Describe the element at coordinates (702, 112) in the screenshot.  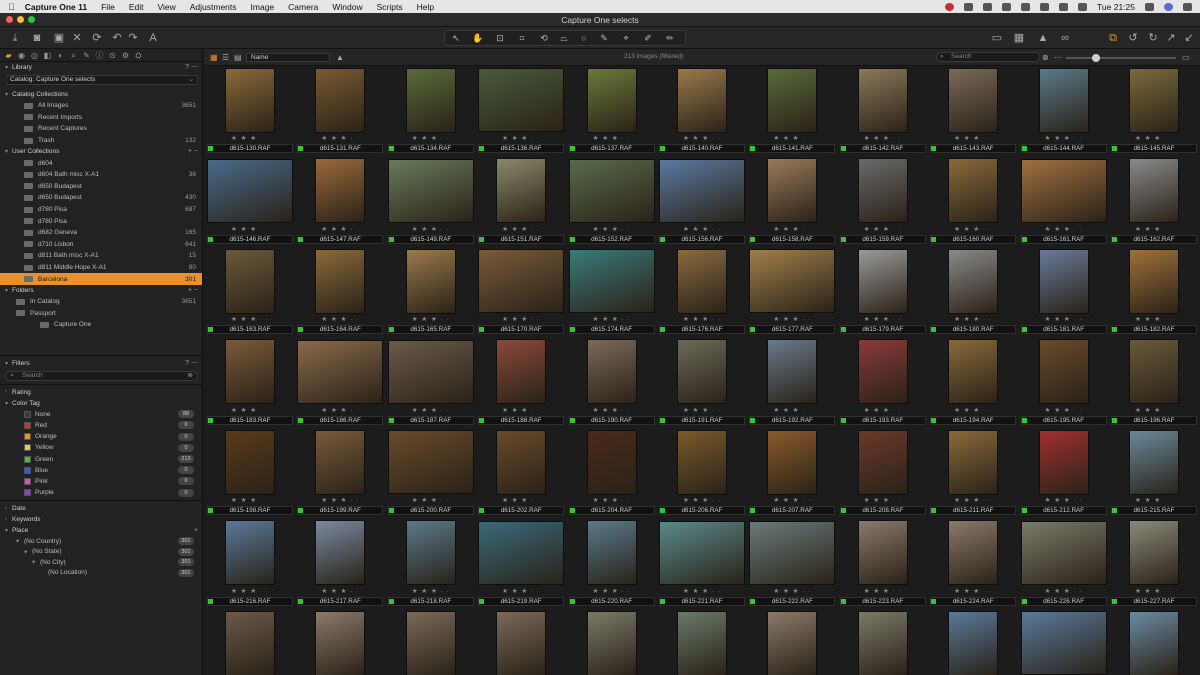
I see `thumbnail-cell: ★ ★ ★ · · d615-140.RAF` at that location.